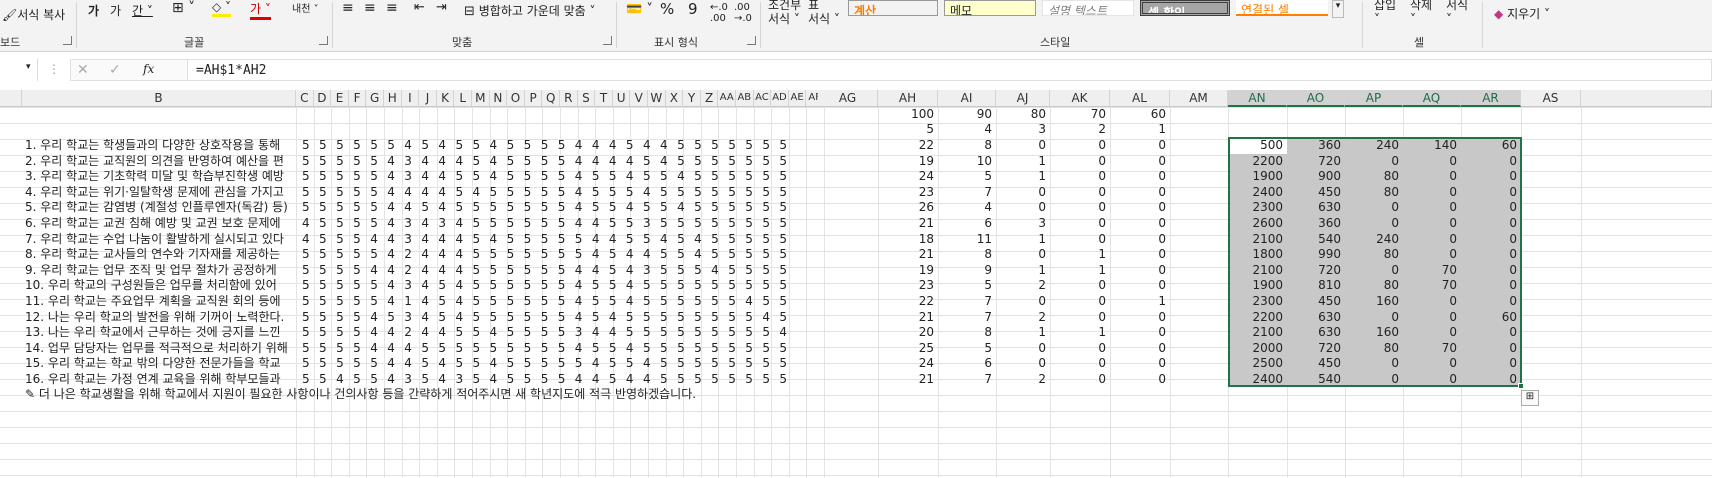 This screenshot has height=478, width=1712. I want to click on question-cell: 11. 우리 학교는 주요업무 계획을 교직원 회의 등에, so click(159, 301).